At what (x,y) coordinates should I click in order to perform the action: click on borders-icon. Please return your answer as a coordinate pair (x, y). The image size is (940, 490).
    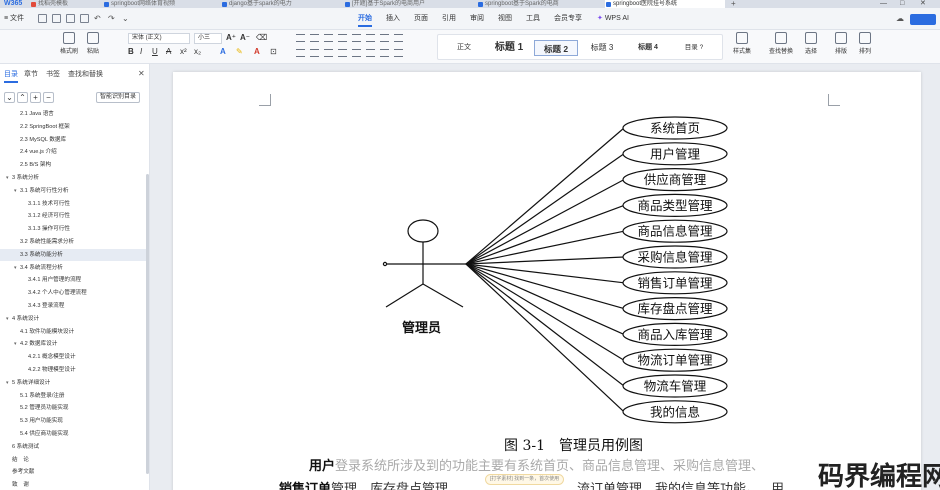
    Looking at the image, I should click on (398, 53).